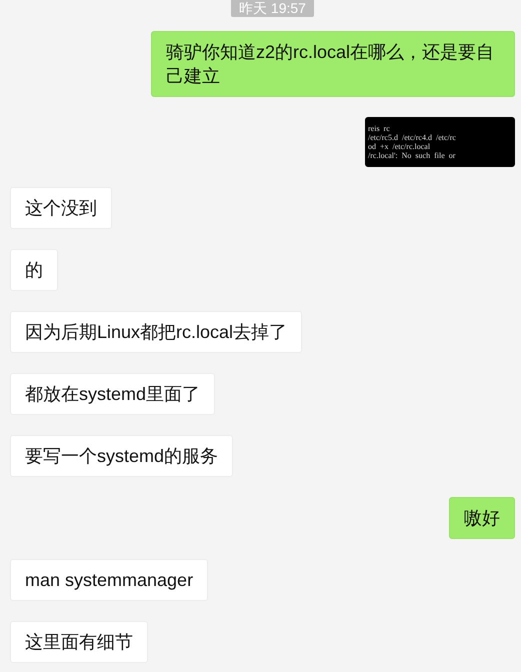 The height and width of the screenshot is (672, 521). I want to click on terminal-line: od +x /etc/rc.local, so click(400, 146).